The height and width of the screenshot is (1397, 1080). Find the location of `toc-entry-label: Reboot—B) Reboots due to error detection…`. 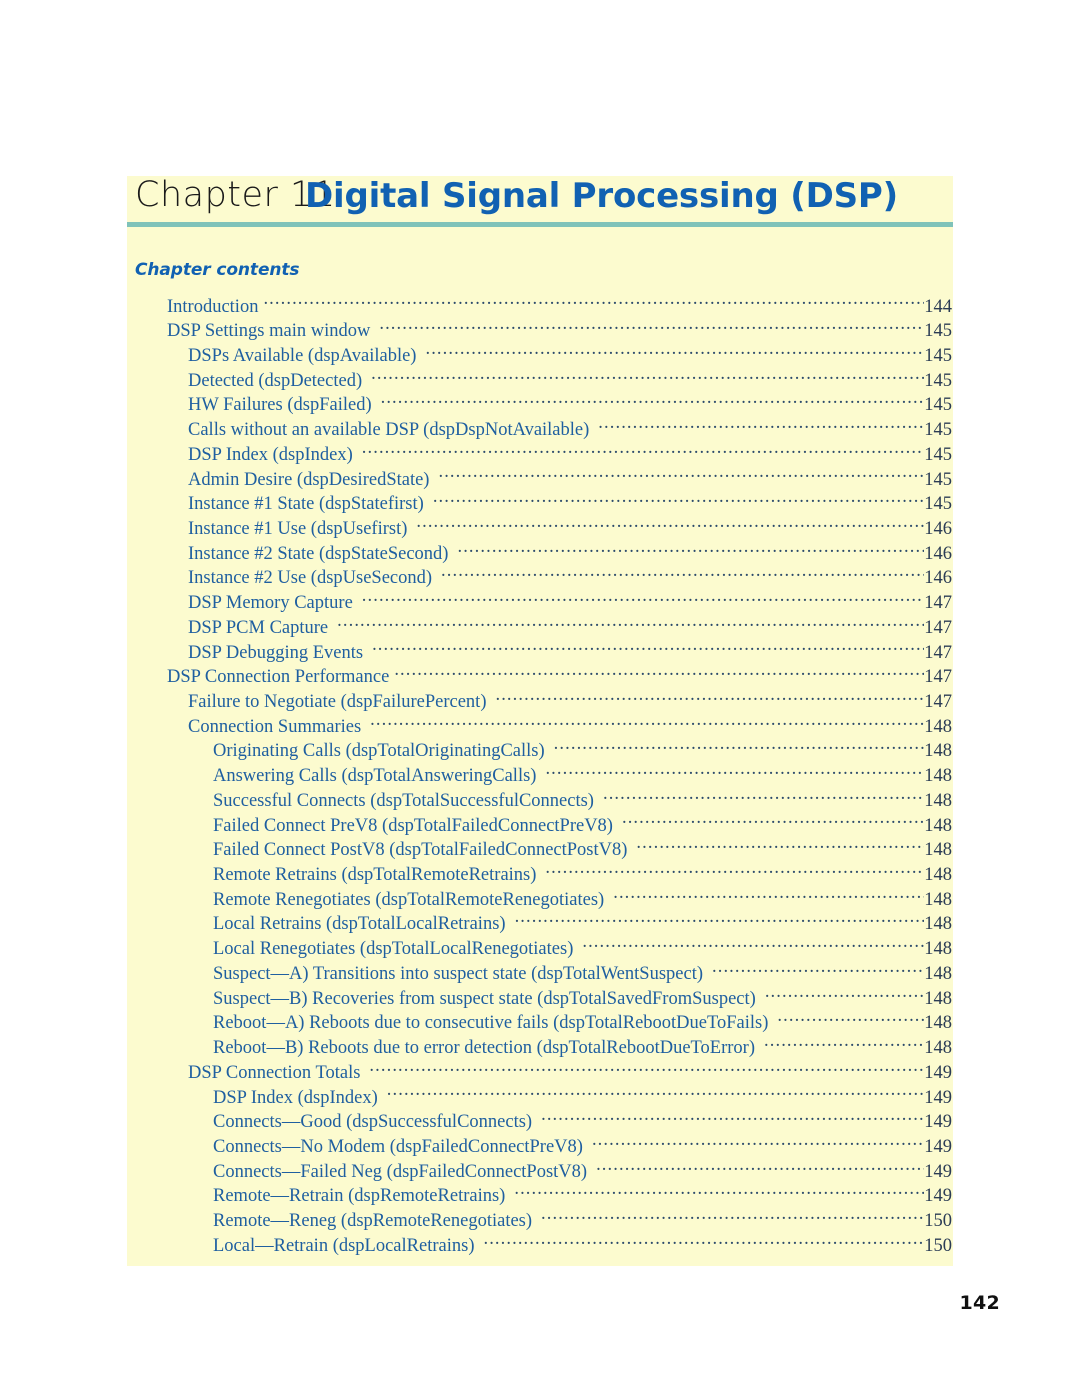

toc-entry-label: Reboot—B) Reboots due to error detection… is located at coordinates (484, 1048).